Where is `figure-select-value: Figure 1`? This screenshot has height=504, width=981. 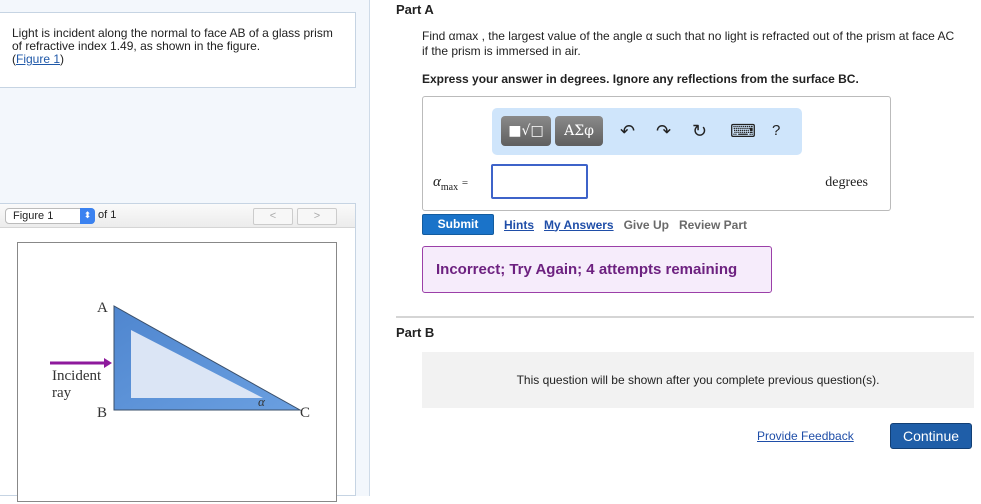
figure-select-value: Figure 1 is located at coordinates (33, 216).